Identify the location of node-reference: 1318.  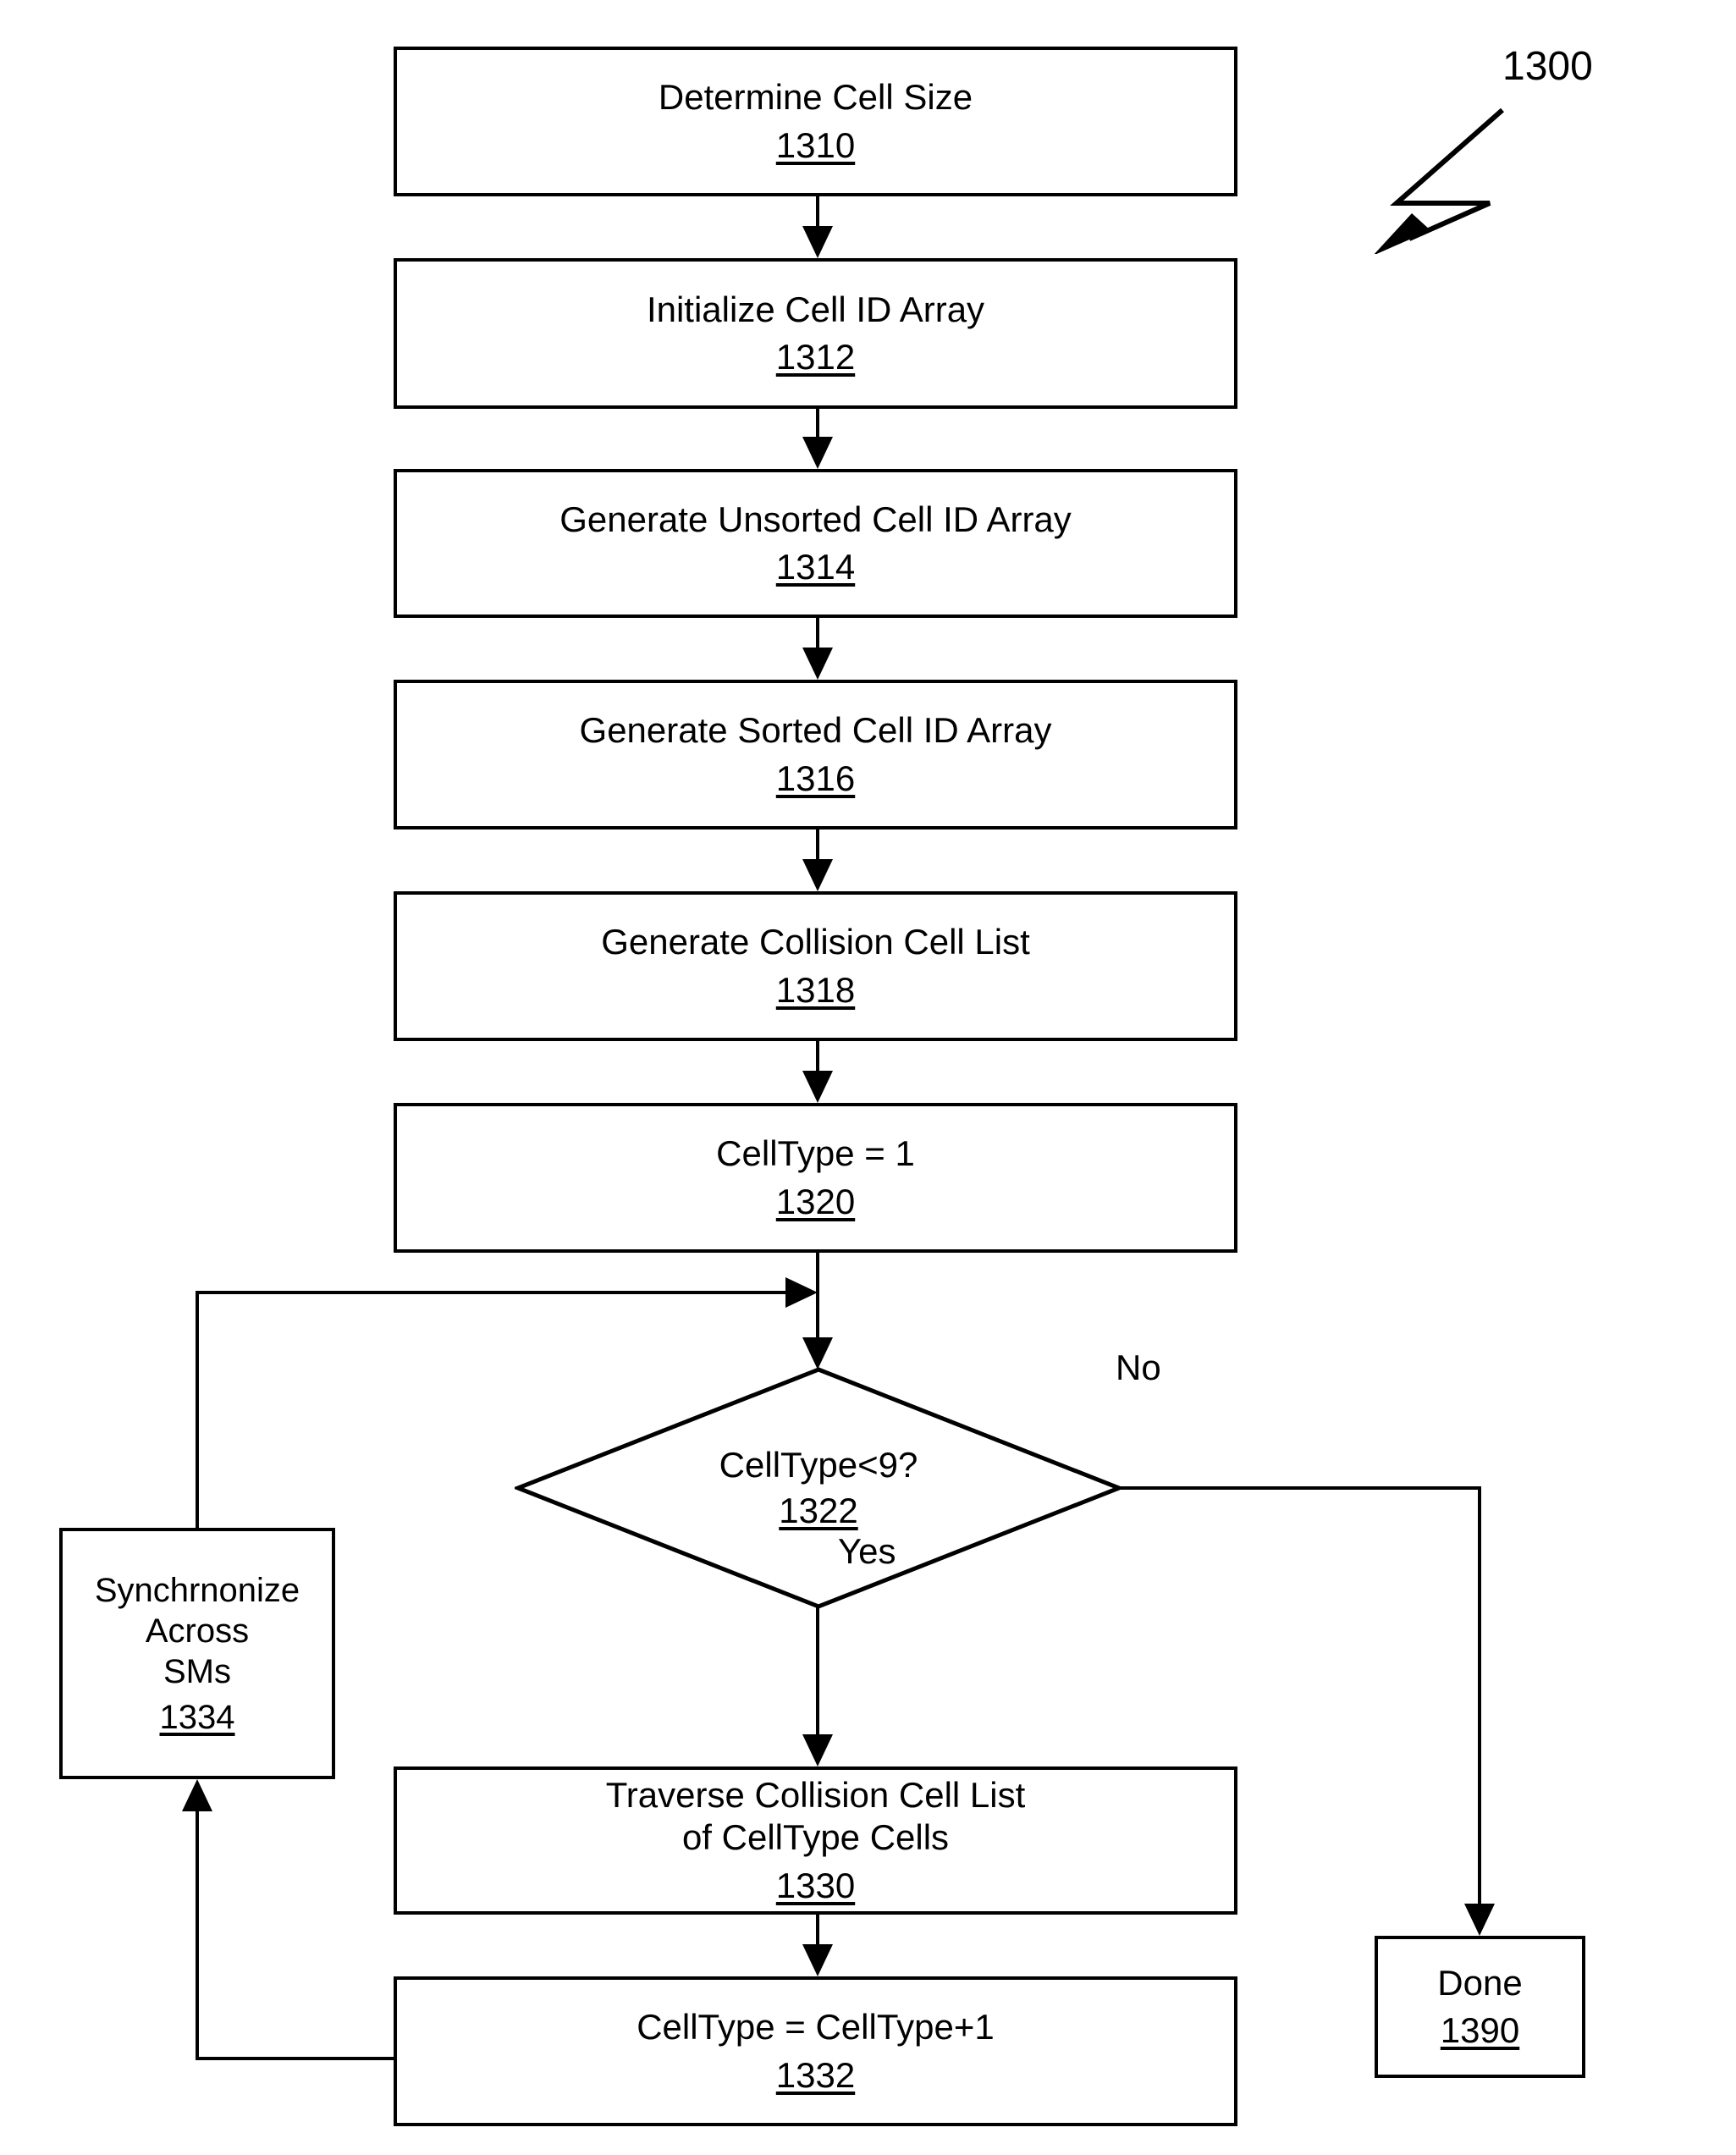
(815, 990).